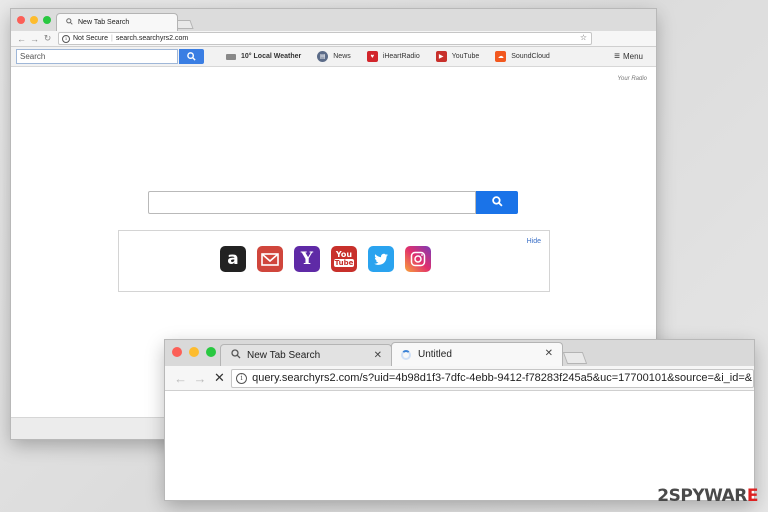  Describe the element at coordinates (632, 56) in the screenshot. I see `menu-label: Menu` at that location.